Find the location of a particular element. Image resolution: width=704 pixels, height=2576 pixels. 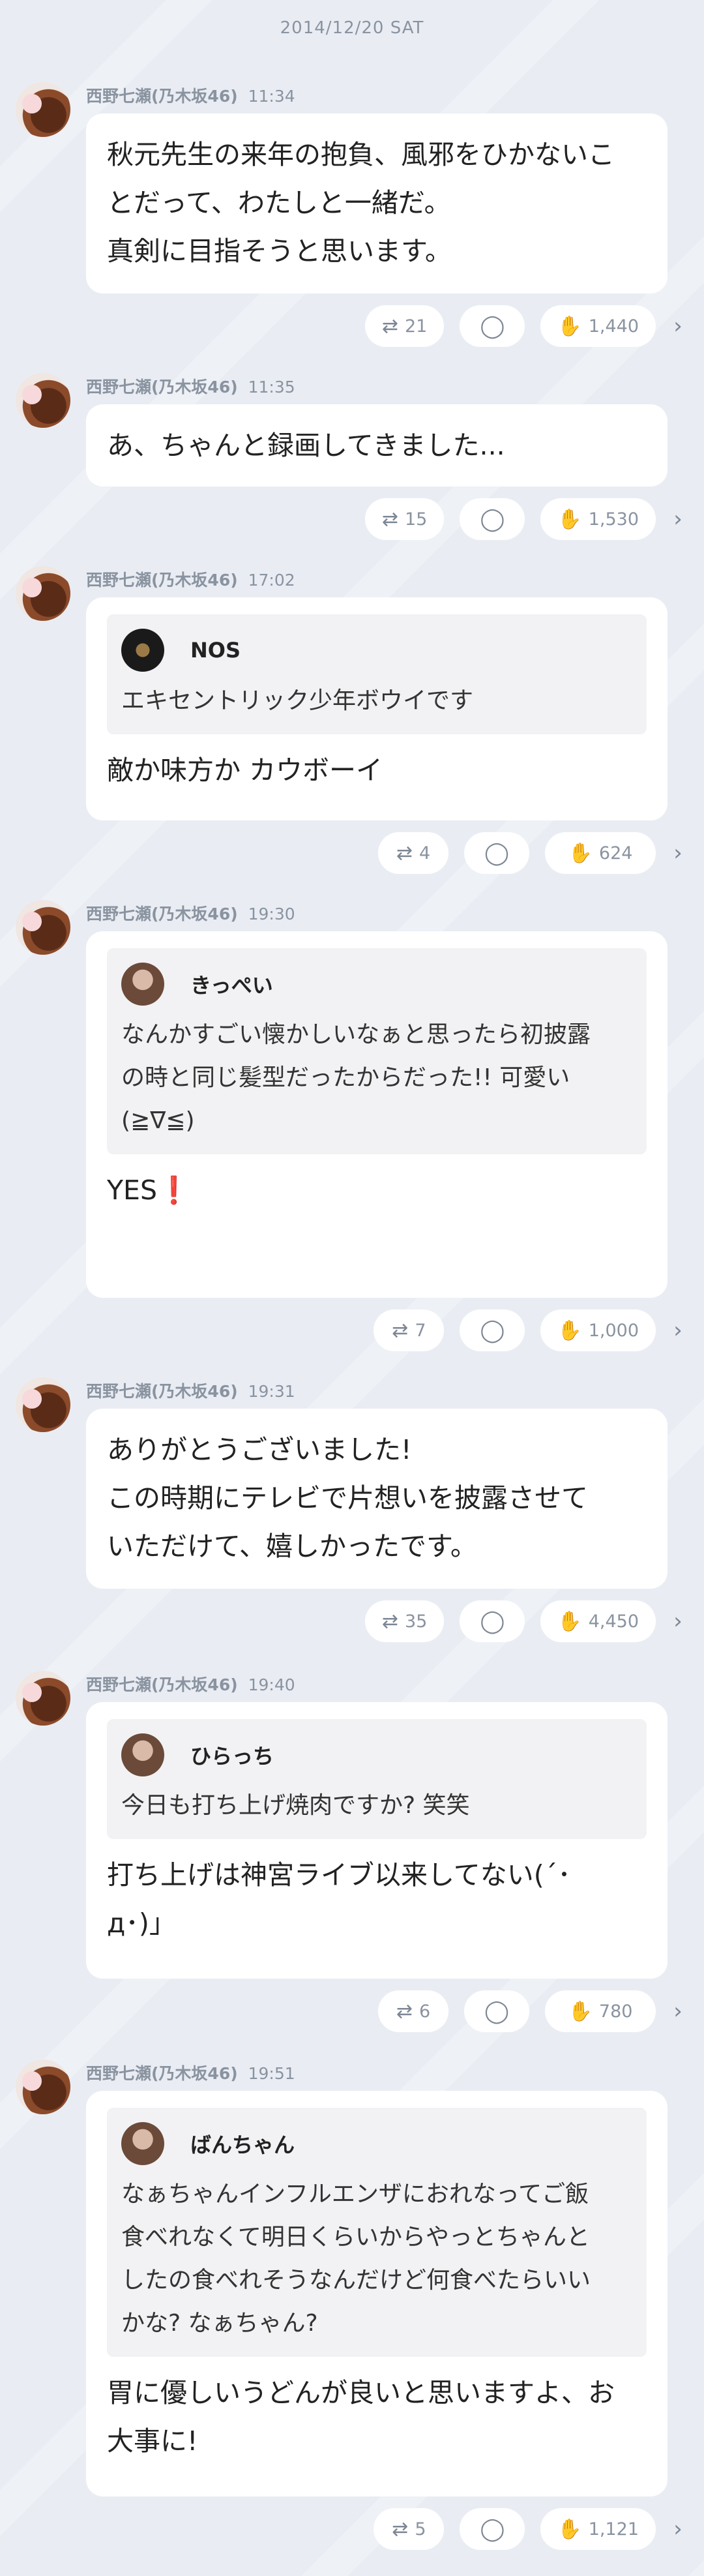

message-text: 敵か味方か カウボーイ is located at coordinates (245, 770).